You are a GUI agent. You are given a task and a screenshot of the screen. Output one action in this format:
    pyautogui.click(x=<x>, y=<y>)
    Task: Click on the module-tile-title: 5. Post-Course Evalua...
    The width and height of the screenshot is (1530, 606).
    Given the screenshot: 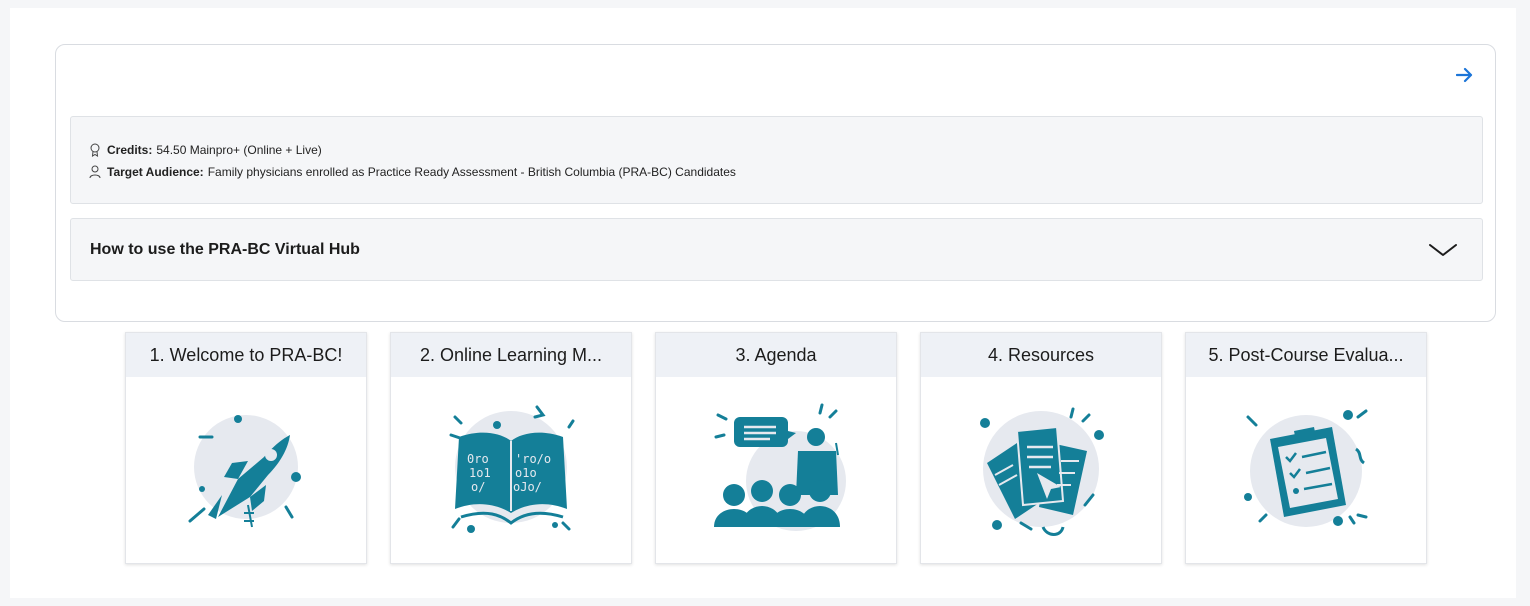 What is the action you would take?
    pyautogui.click(x=1306, y=355)
    